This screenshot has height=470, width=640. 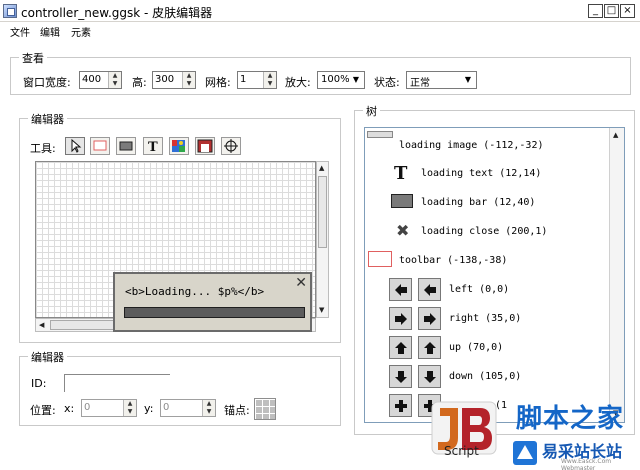 I want to click on scroll-thumb, so click(x=322, y=212).